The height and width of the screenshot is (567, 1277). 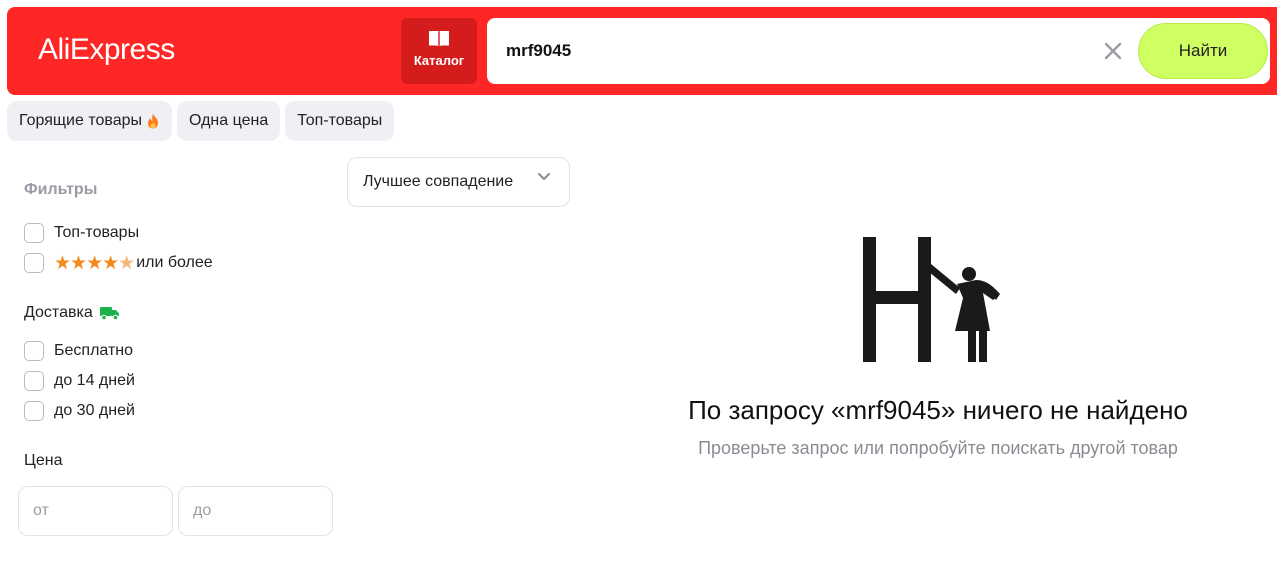 I want to click on price-to-input, so click(x=255, y=511).